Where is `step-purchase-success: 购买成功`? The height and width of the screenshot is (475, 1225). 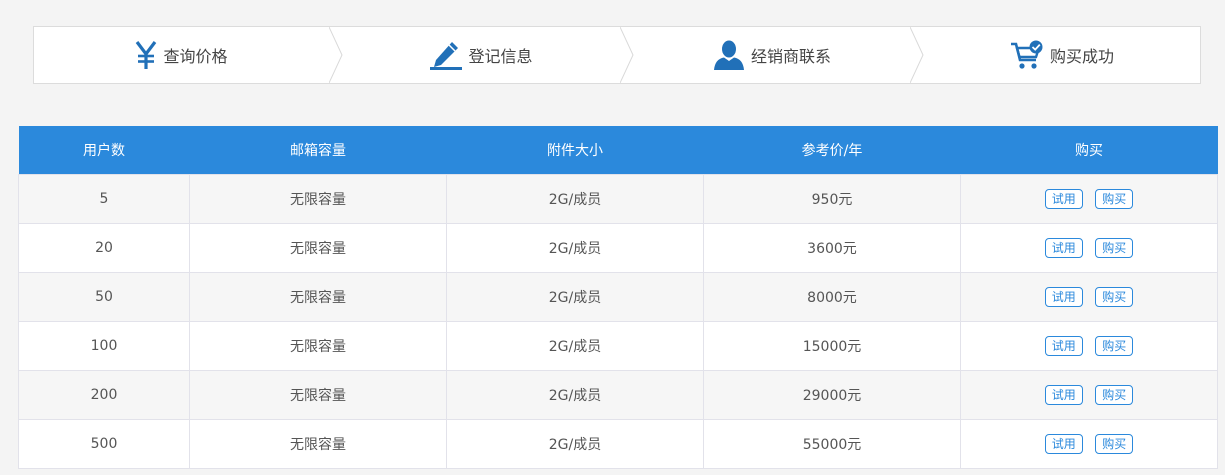
step-purchase-success: 购买成功 is located at coordinates (1062, 55).